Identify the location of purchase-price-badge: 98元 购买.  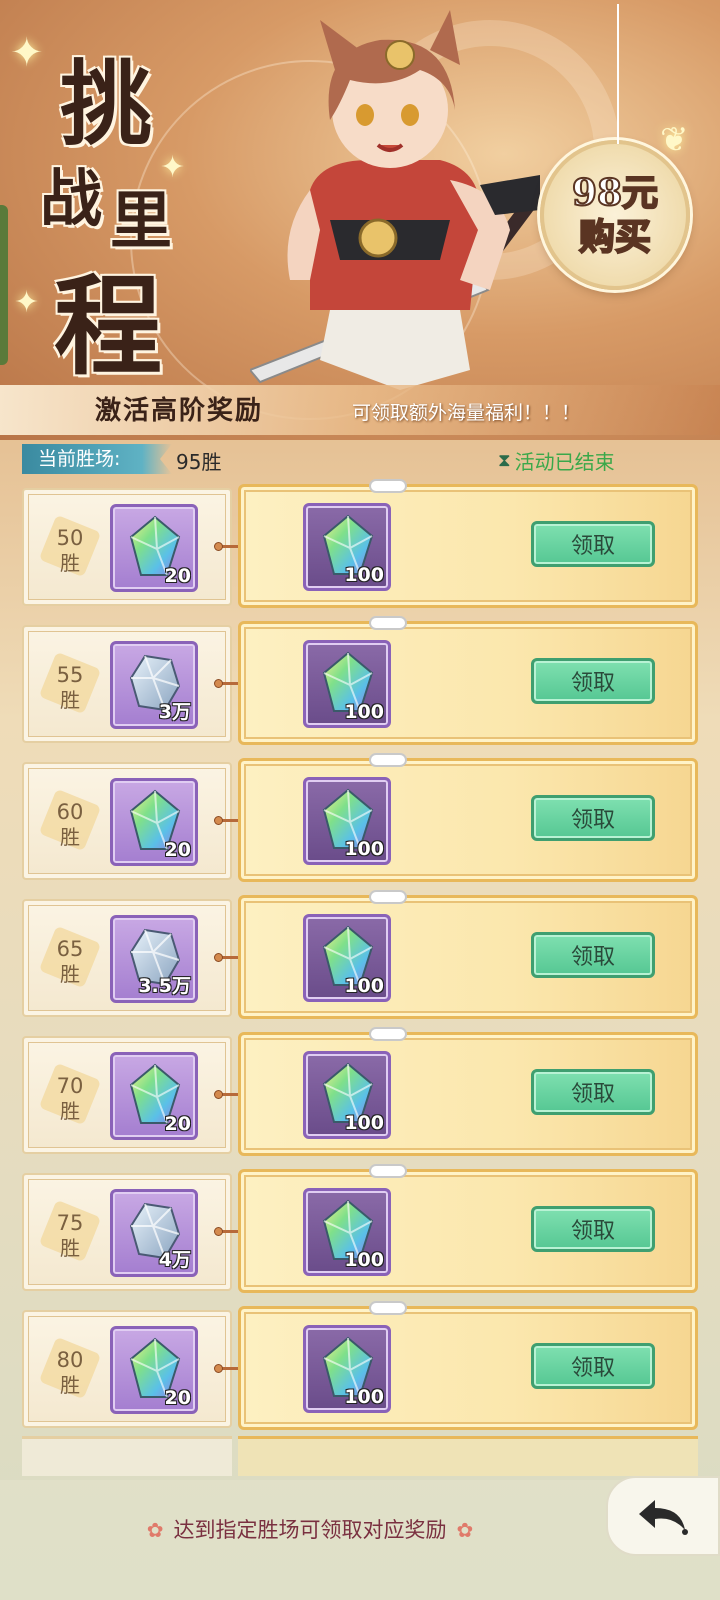
(615, 147).